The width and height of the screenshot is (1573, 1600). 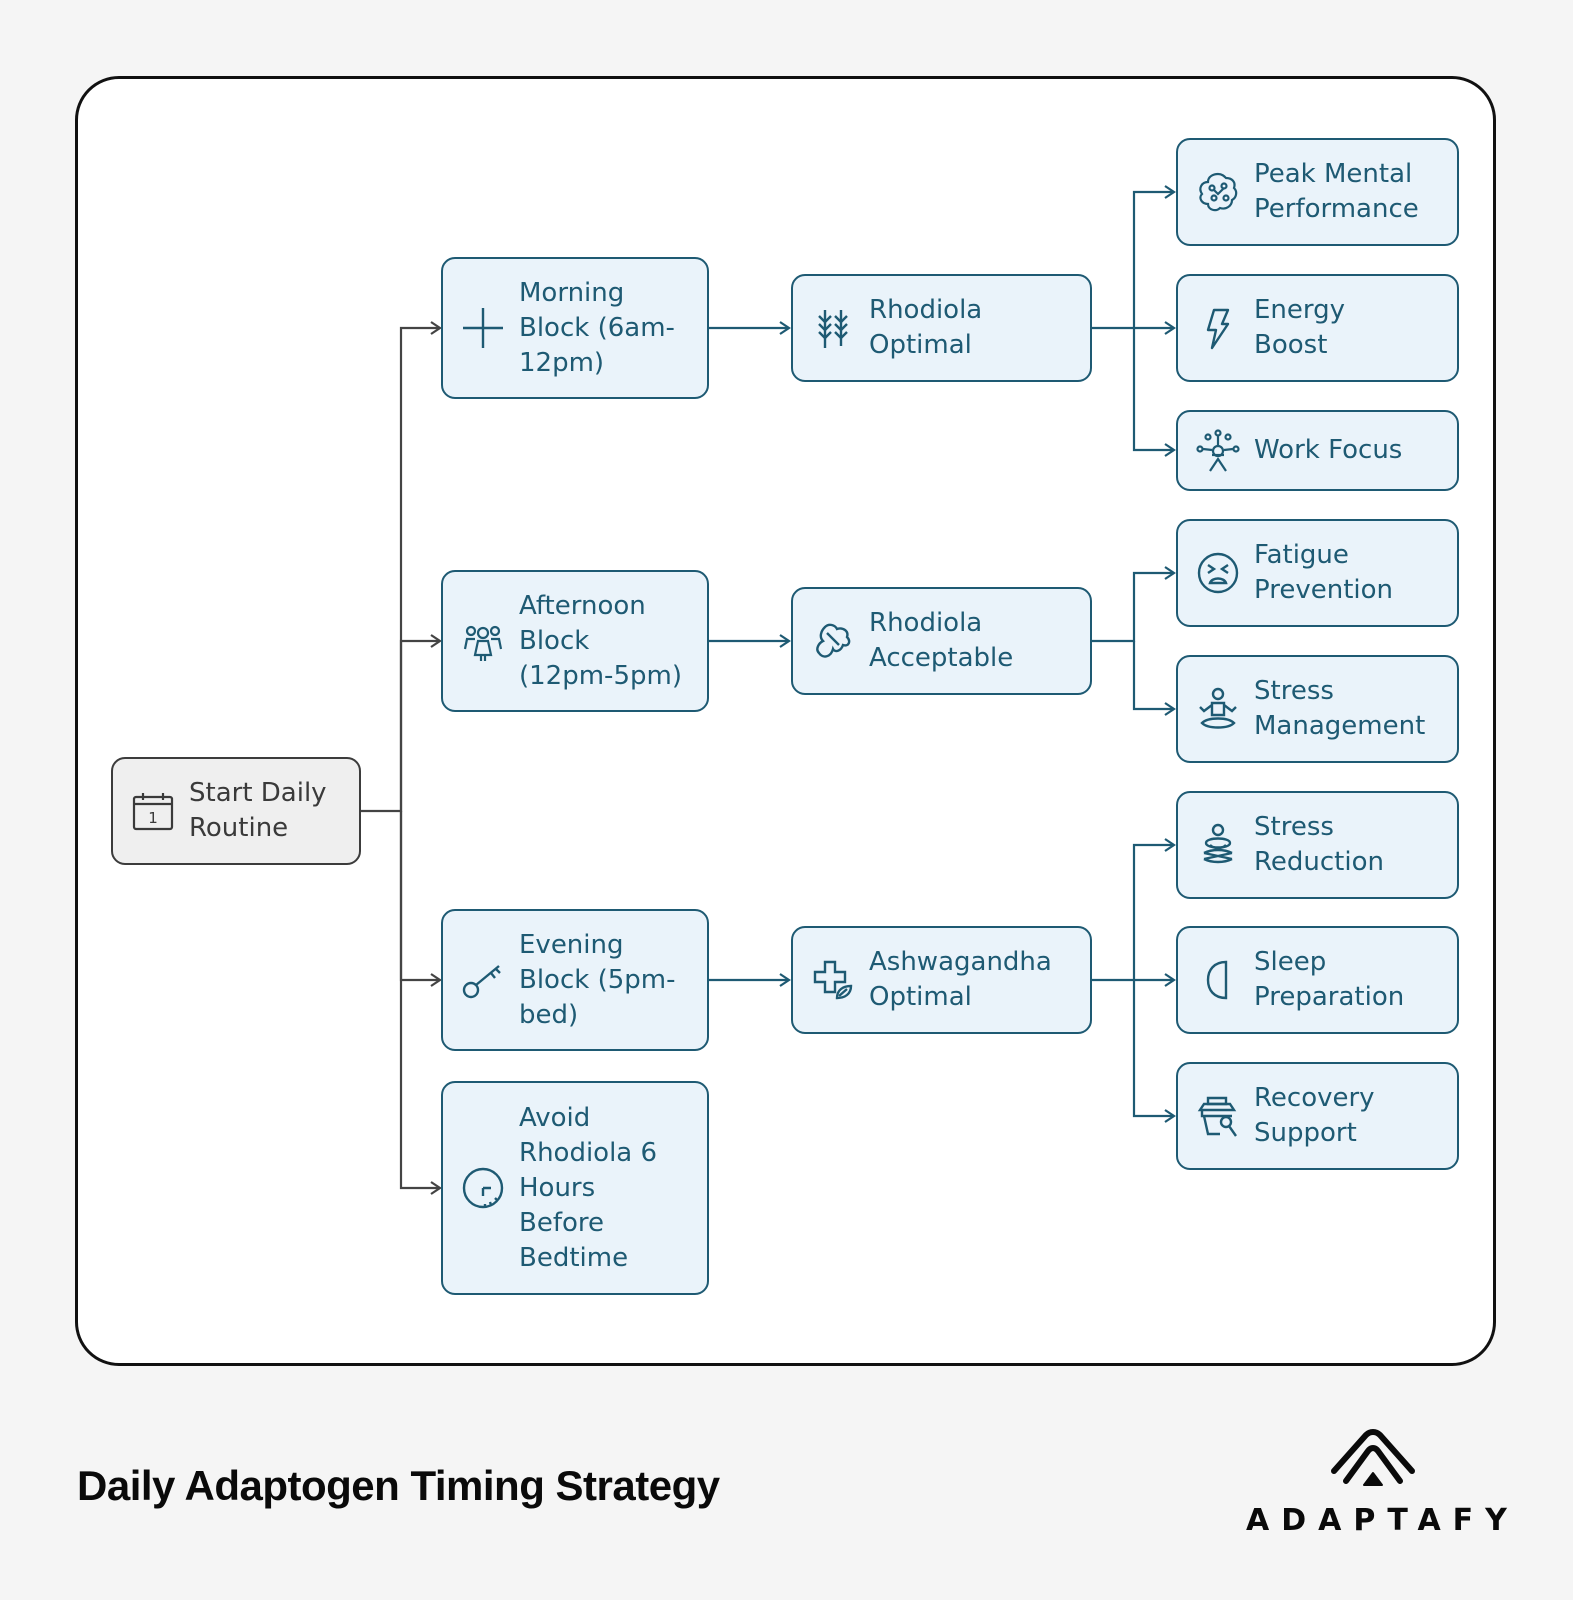 I want to click on node-start-daily-routine: 1 Start Daily Routine, so click(x=236, y=811).